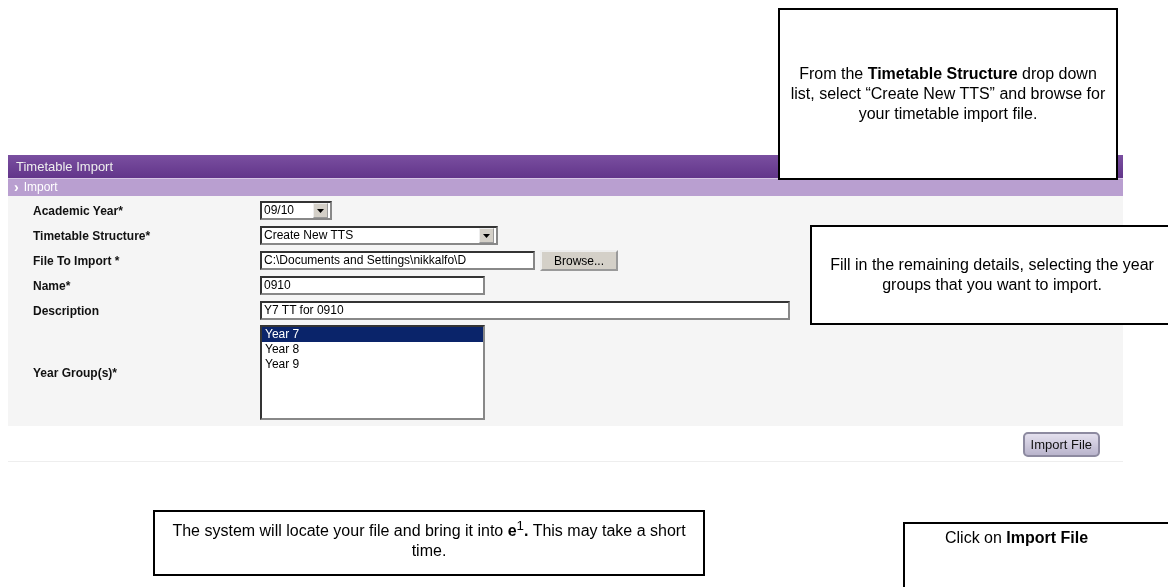 The height and width of the screenshot is (587, 1168). Describe the element at coordinates (1017, 538) in the screenshot. I see `callout-text: Click on Import File` at that location.